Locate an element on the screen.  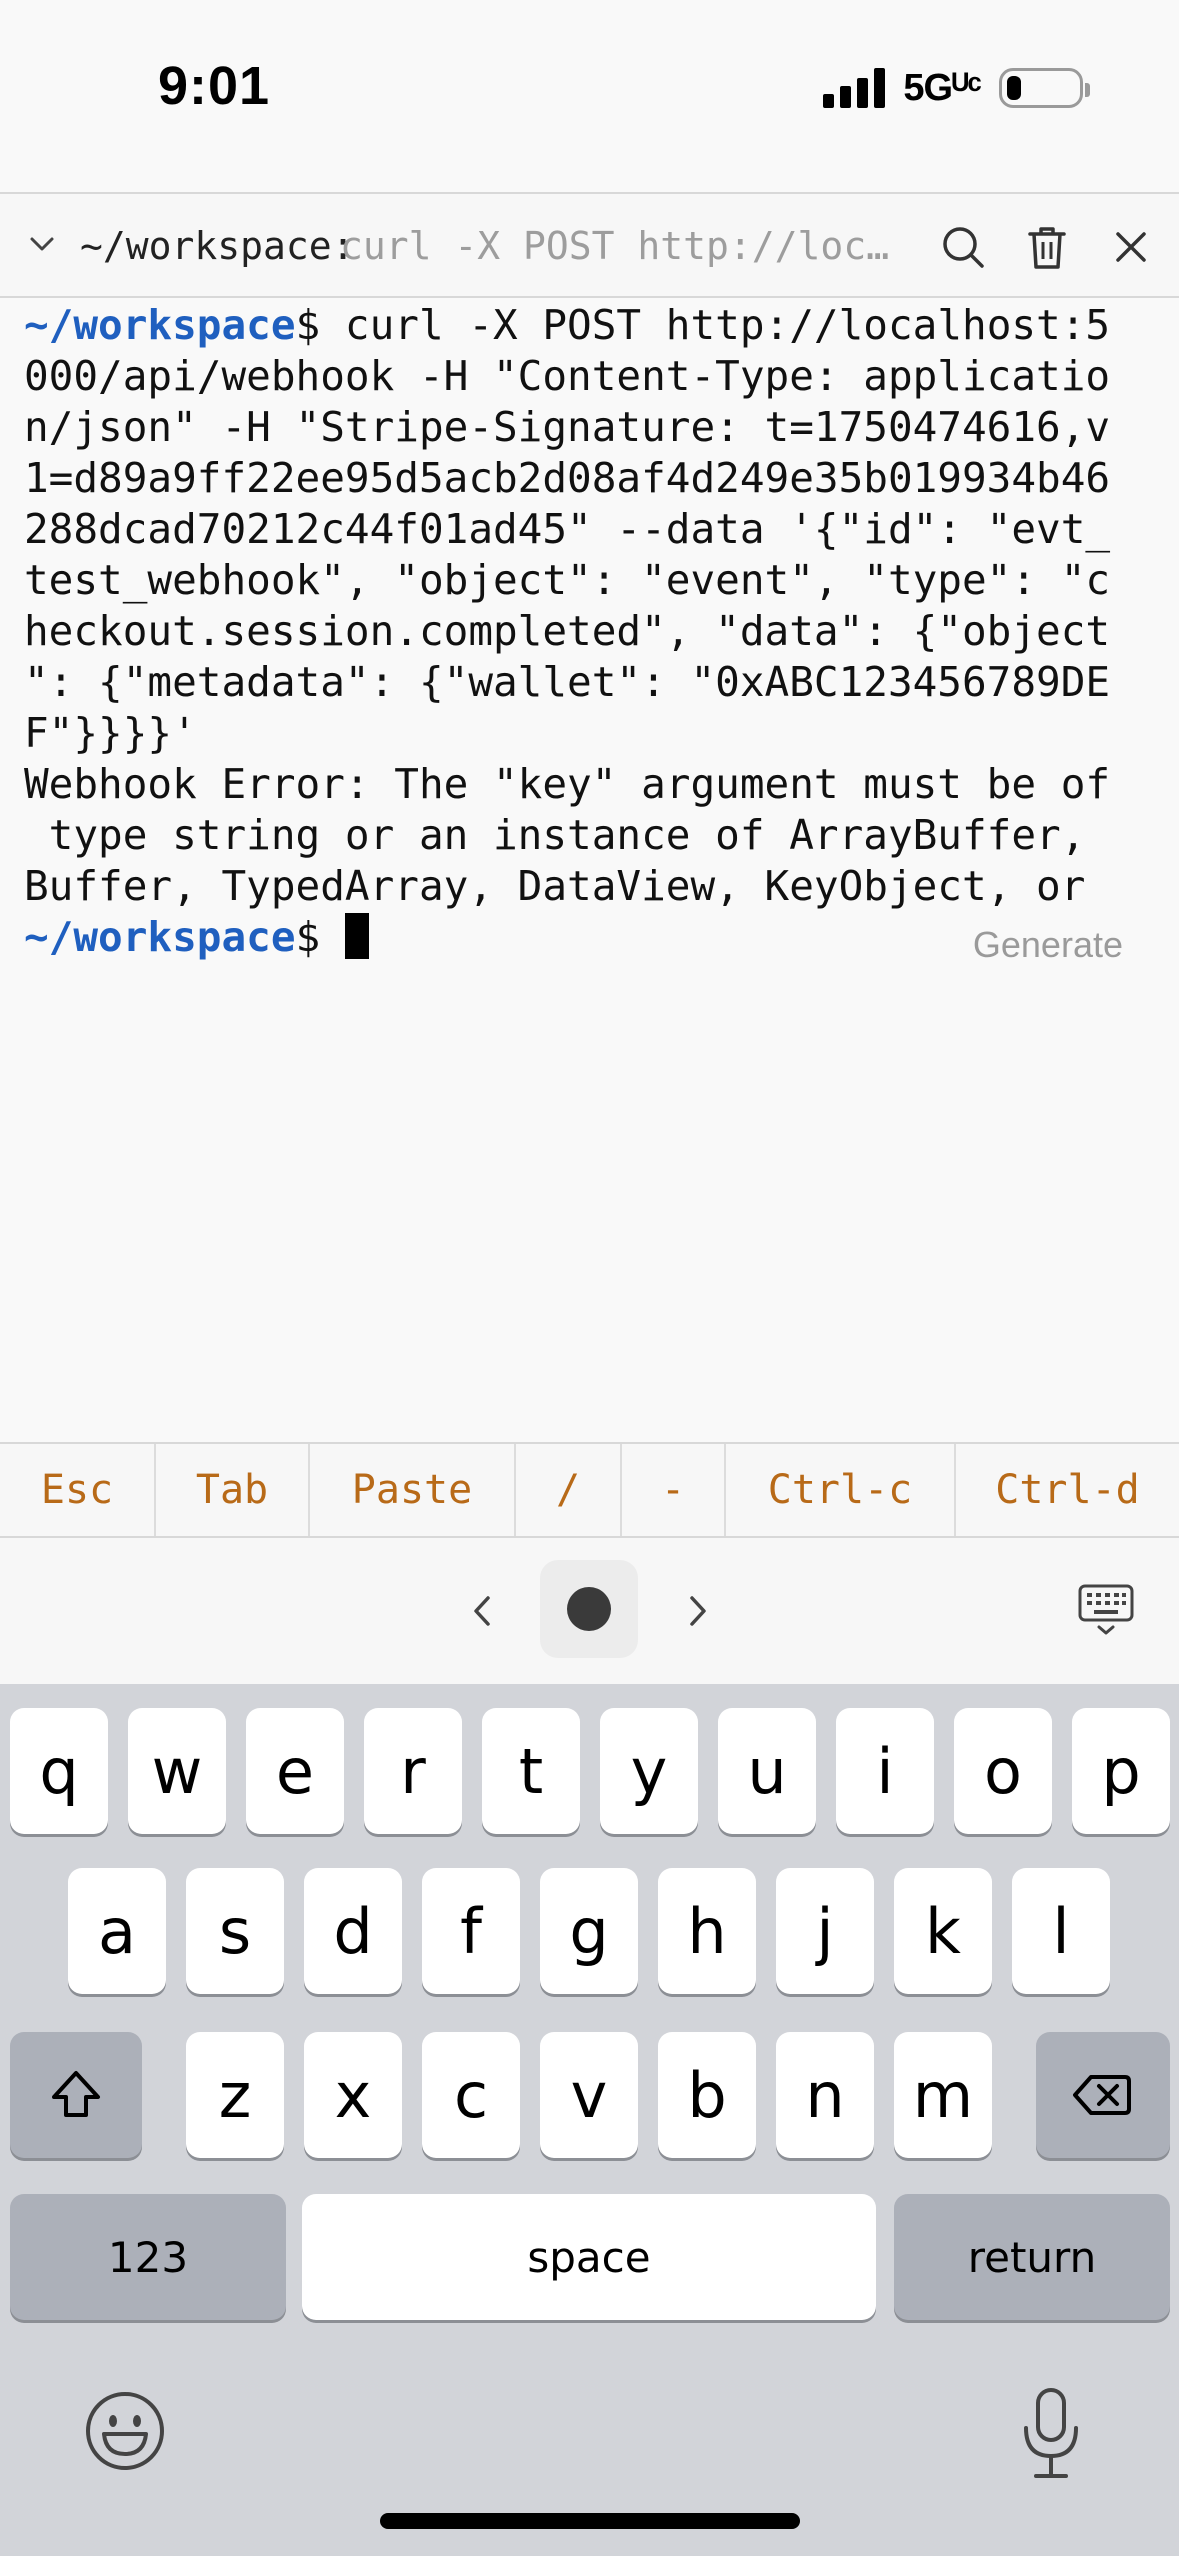
key-b: b is located at coordinates (707, 2095).